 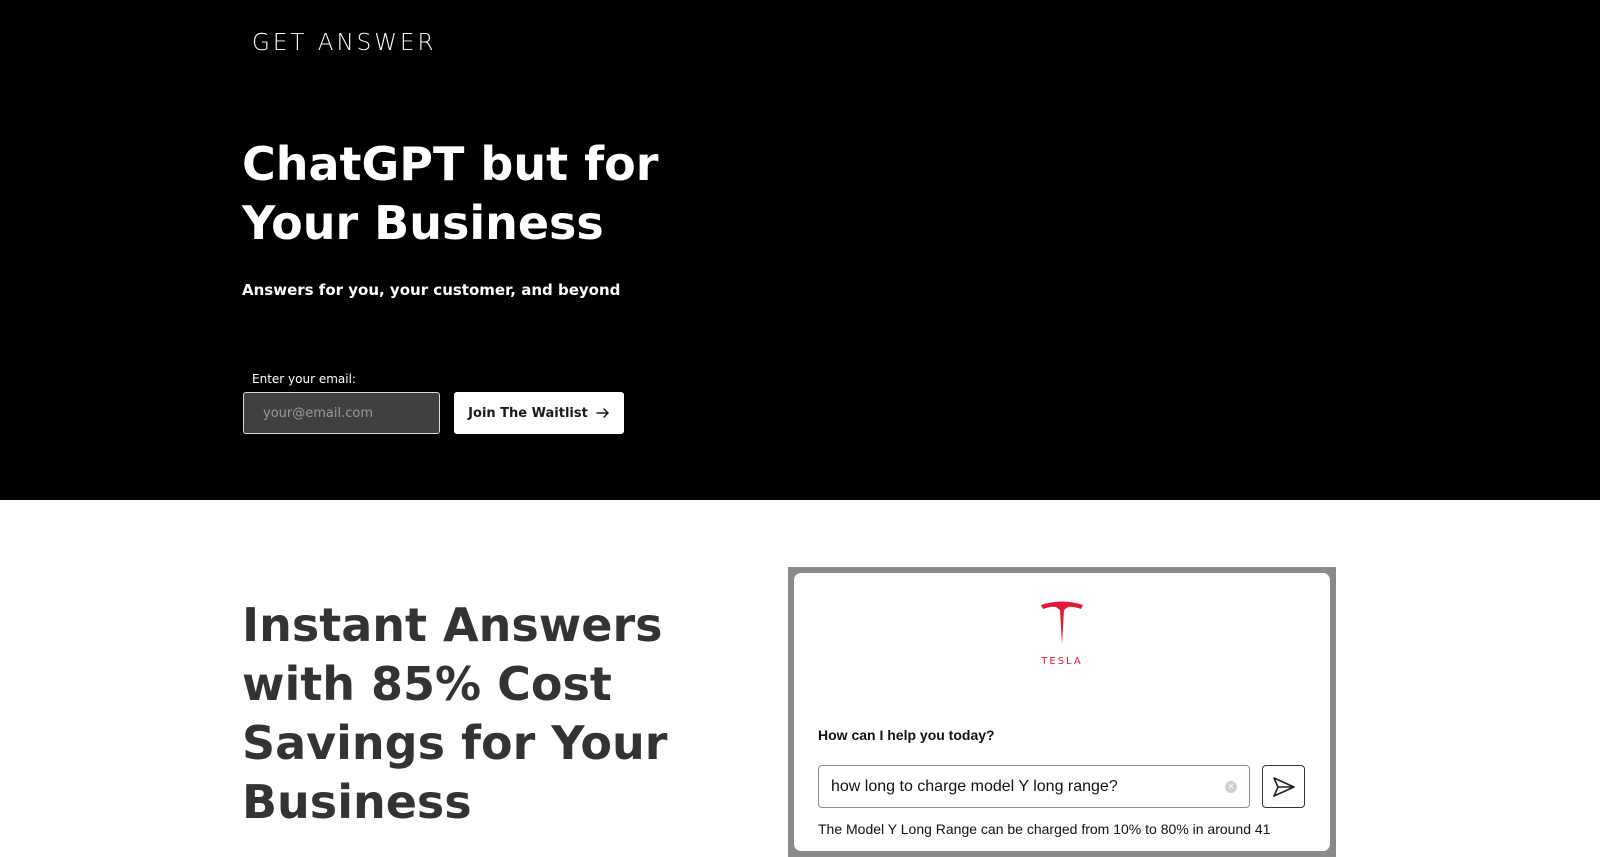 What do you see at coordinates (455, 743) in the screenshot?
I see `section-title-line: Savings for Your` at bounding box center [455, 743].